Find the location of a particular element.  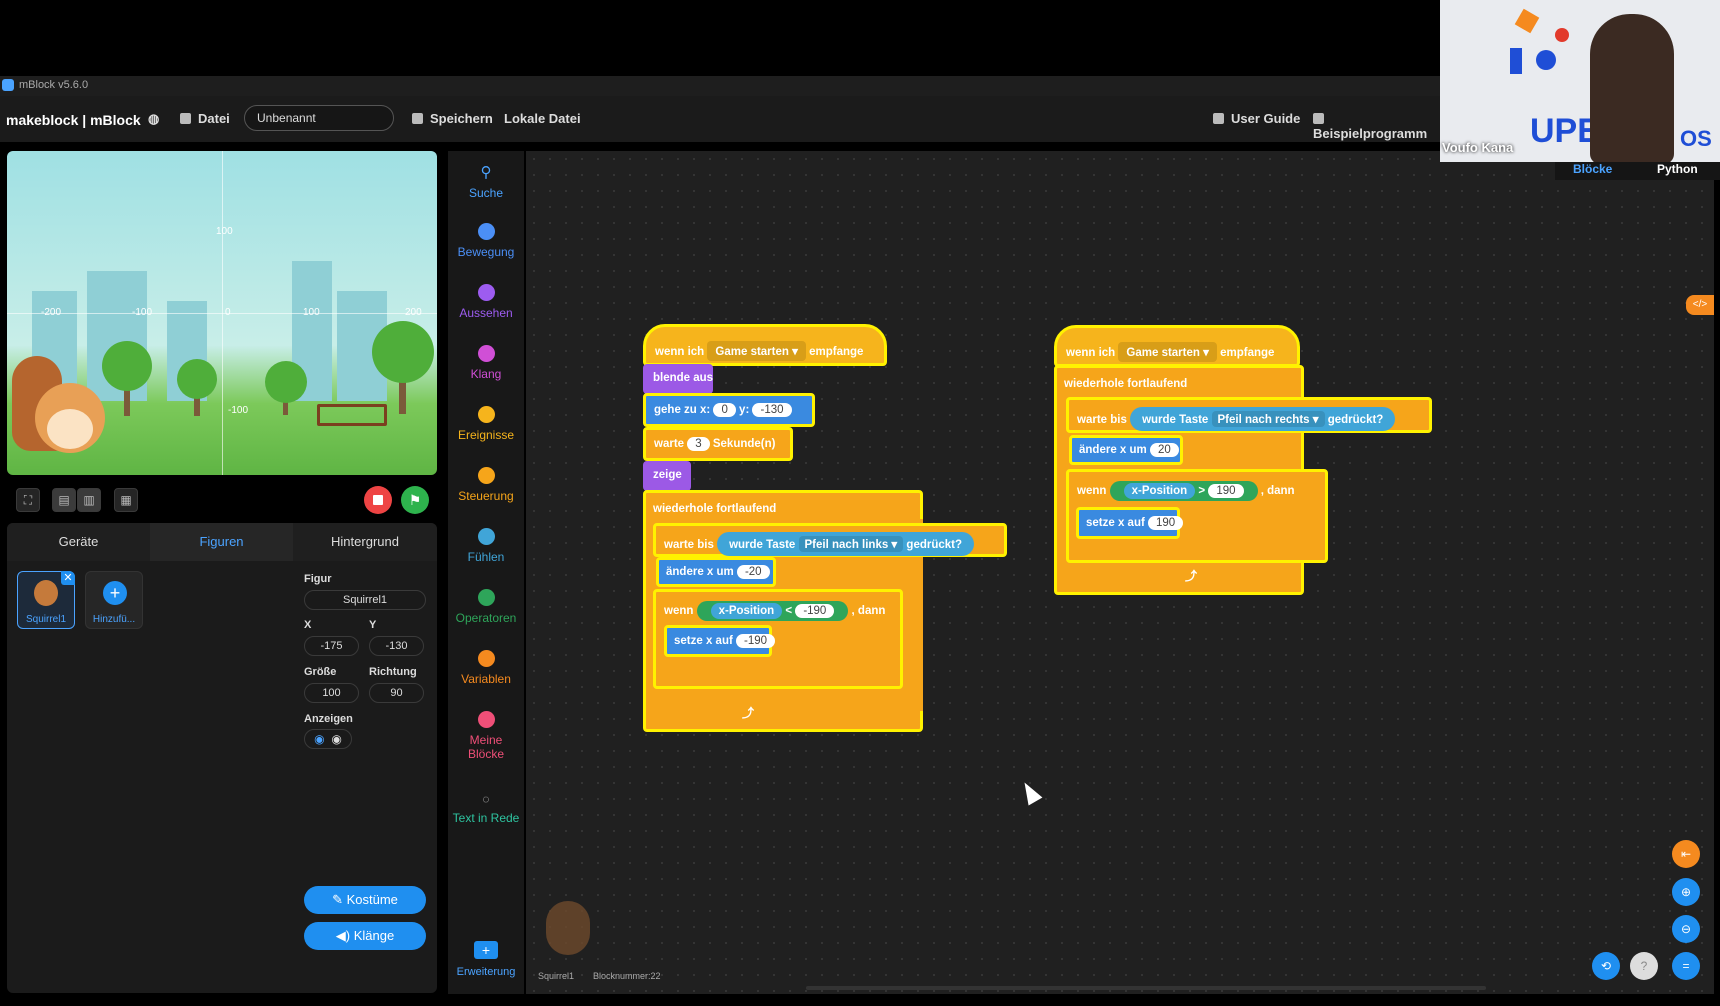

goto-xy-block: gehe zu x: 0 y: -130 is located at coordinates (729, 410).